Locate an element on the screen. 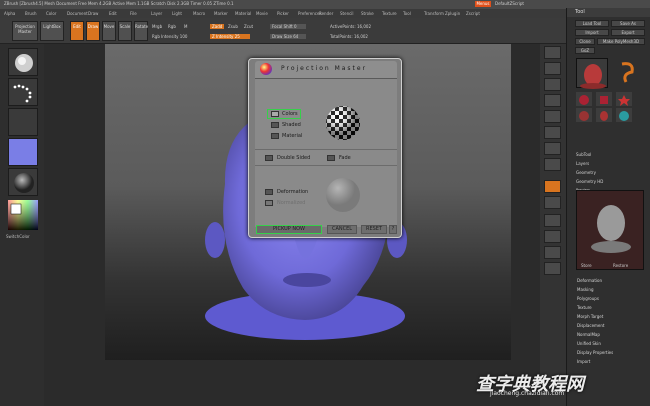  goz-button: GoZ is located at coordinates (585, 50).